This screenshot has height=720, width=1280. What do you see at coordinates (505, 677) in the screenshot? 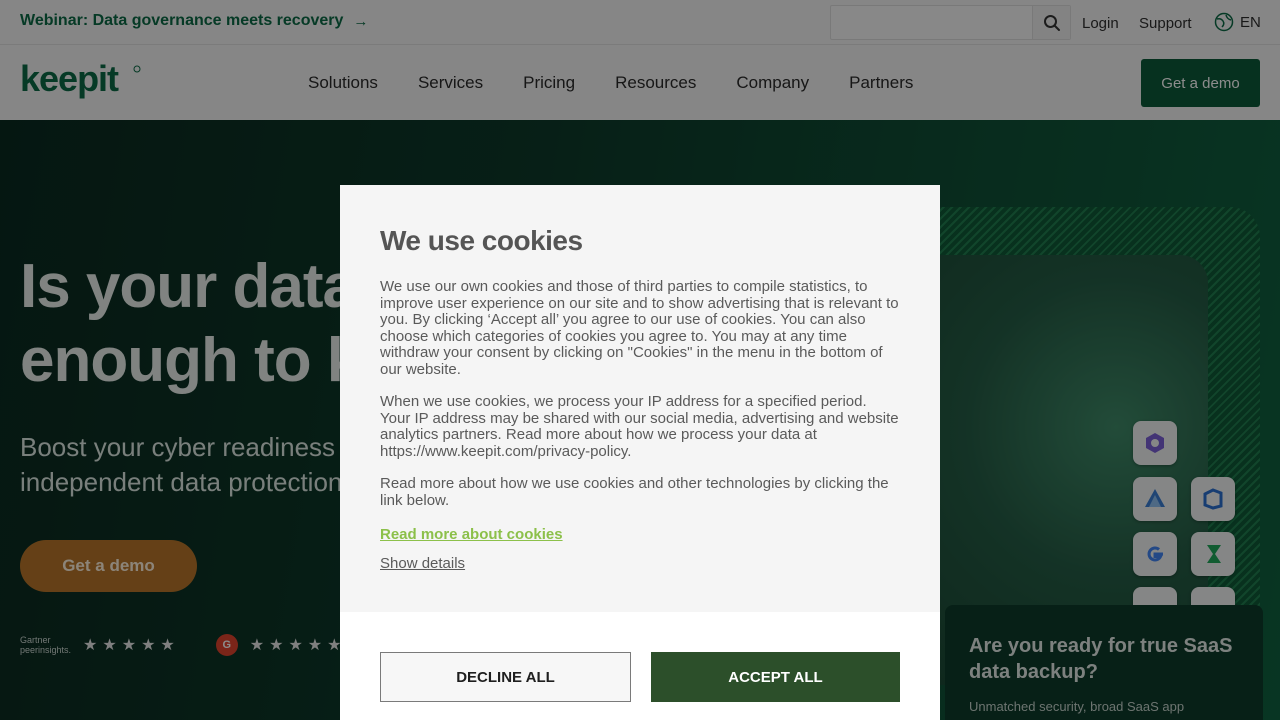
I see `decline-all-button: DECLINE ALL` at bounding box center [505, 677].